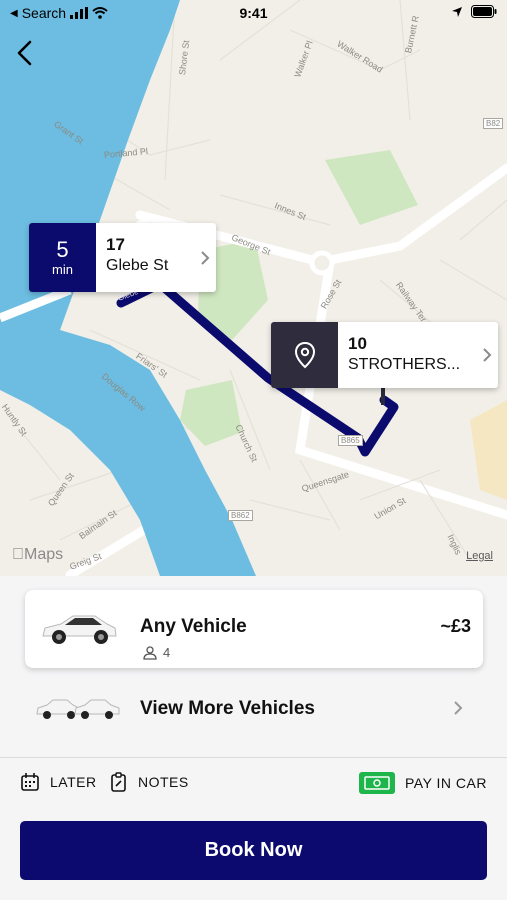 The image size is (507, 900). Describe the element at coordinates (253, 757) in the screenshot. I see `divider` at that location.